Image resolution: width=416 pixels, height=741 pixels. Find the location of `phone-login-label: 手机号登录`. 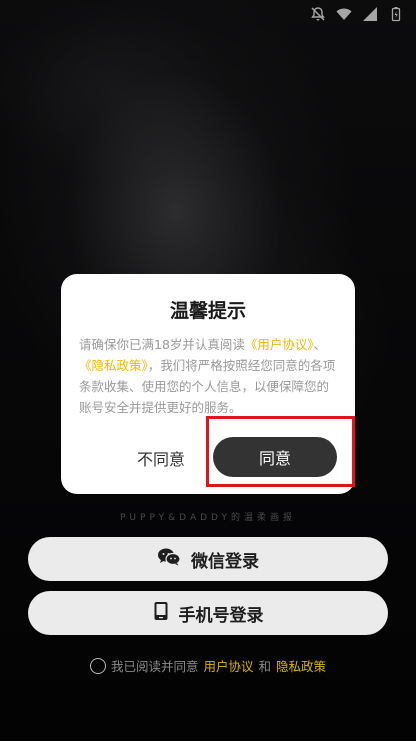

phone-login-label: 手机号登录 is located at coordinates (221, 615).